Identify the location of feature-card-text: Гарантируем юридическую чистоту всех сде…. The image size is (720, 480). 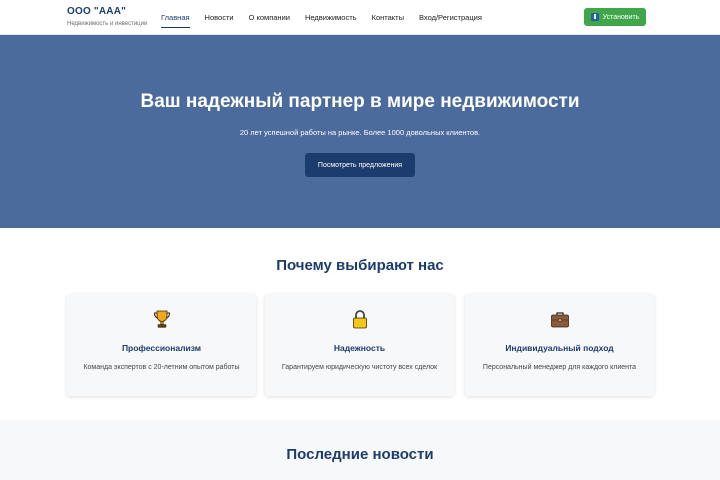
(359, 367).